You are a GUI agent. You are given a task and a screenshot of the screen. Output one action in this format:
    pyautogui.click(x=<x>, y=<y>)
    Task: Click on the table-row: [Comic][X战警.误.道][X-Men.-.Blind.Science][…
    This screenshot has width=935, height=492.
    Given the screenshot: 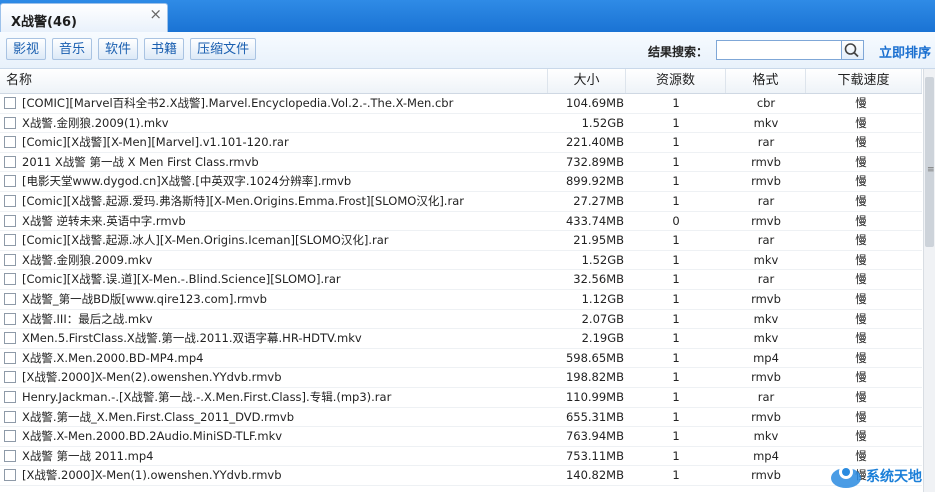 What is the action you would take?
    pyautogui.click(x=461, y=280)
    